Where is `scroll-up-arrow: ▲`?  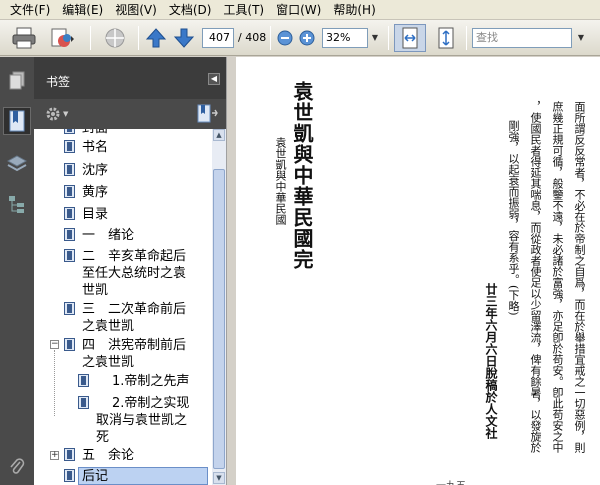
scroll-up-arrow: ▲ is located at coordinates (219, 135).